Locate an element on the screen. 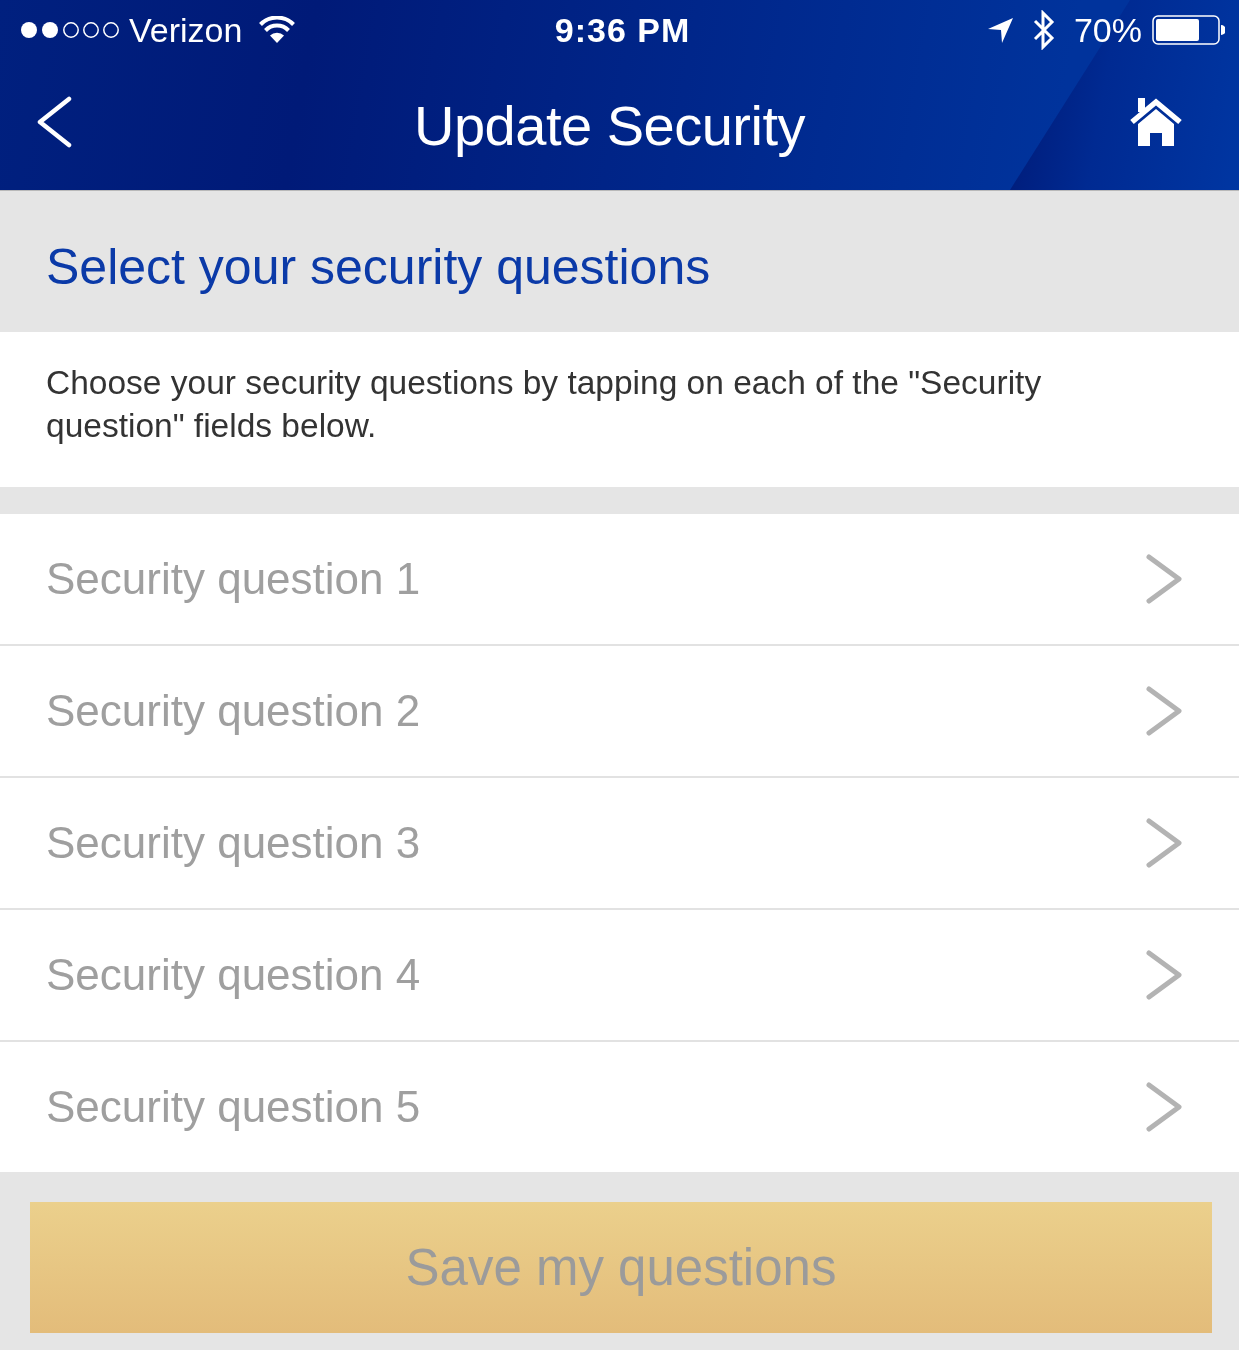  home-button is located at coordinates (1156, 122).